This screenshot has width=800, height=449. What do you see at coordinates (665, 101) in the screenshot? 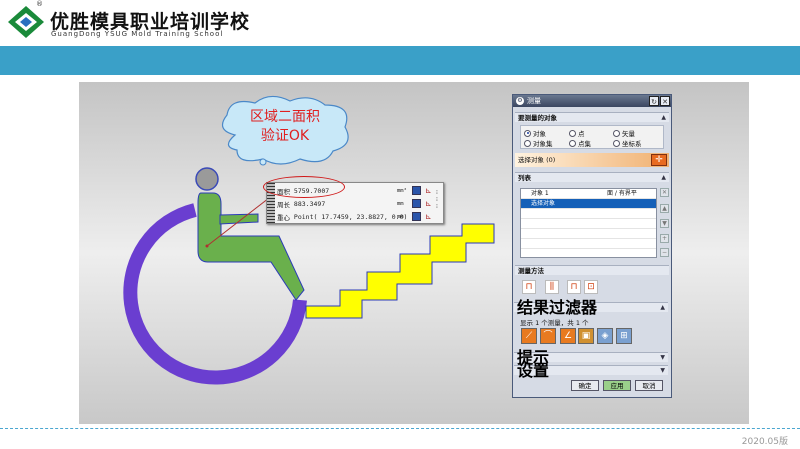
I see `close-icon: ✕` at bounding box center [665, 101].